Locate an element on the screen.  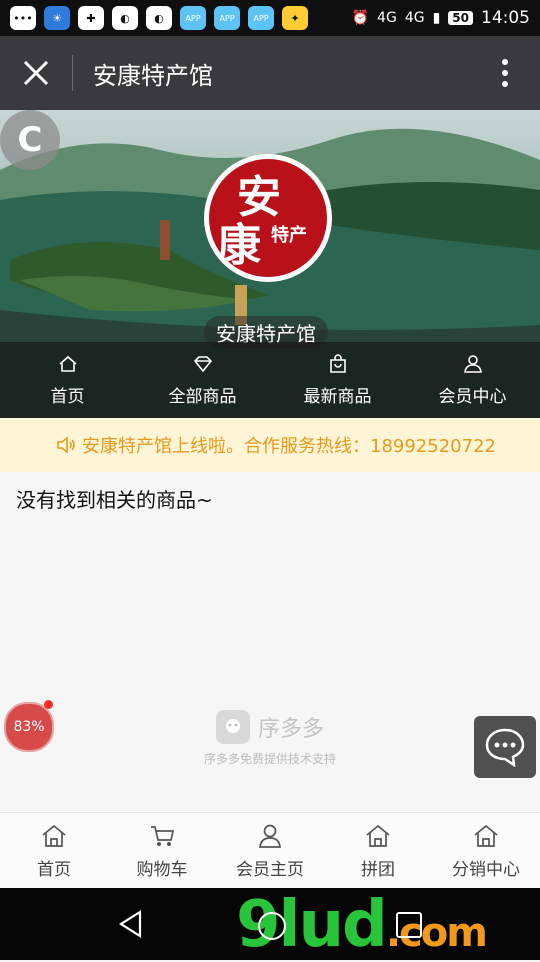
app-store-icon-3: APP is located at coordinates (261, 18).